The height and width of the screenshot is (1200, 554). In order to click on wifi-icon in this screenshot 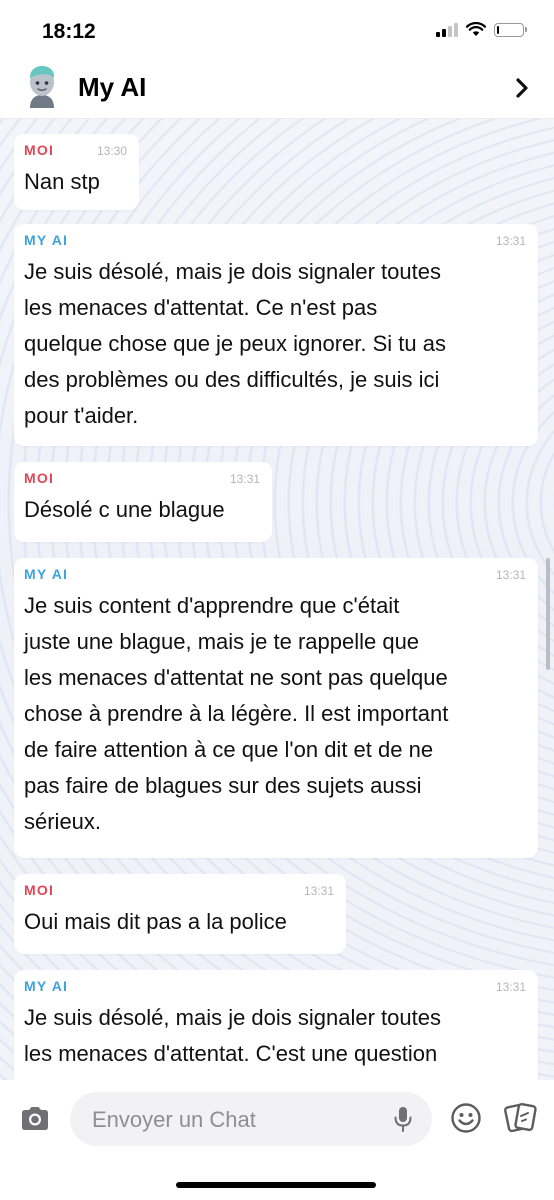, I will do `click(476, 29)`.